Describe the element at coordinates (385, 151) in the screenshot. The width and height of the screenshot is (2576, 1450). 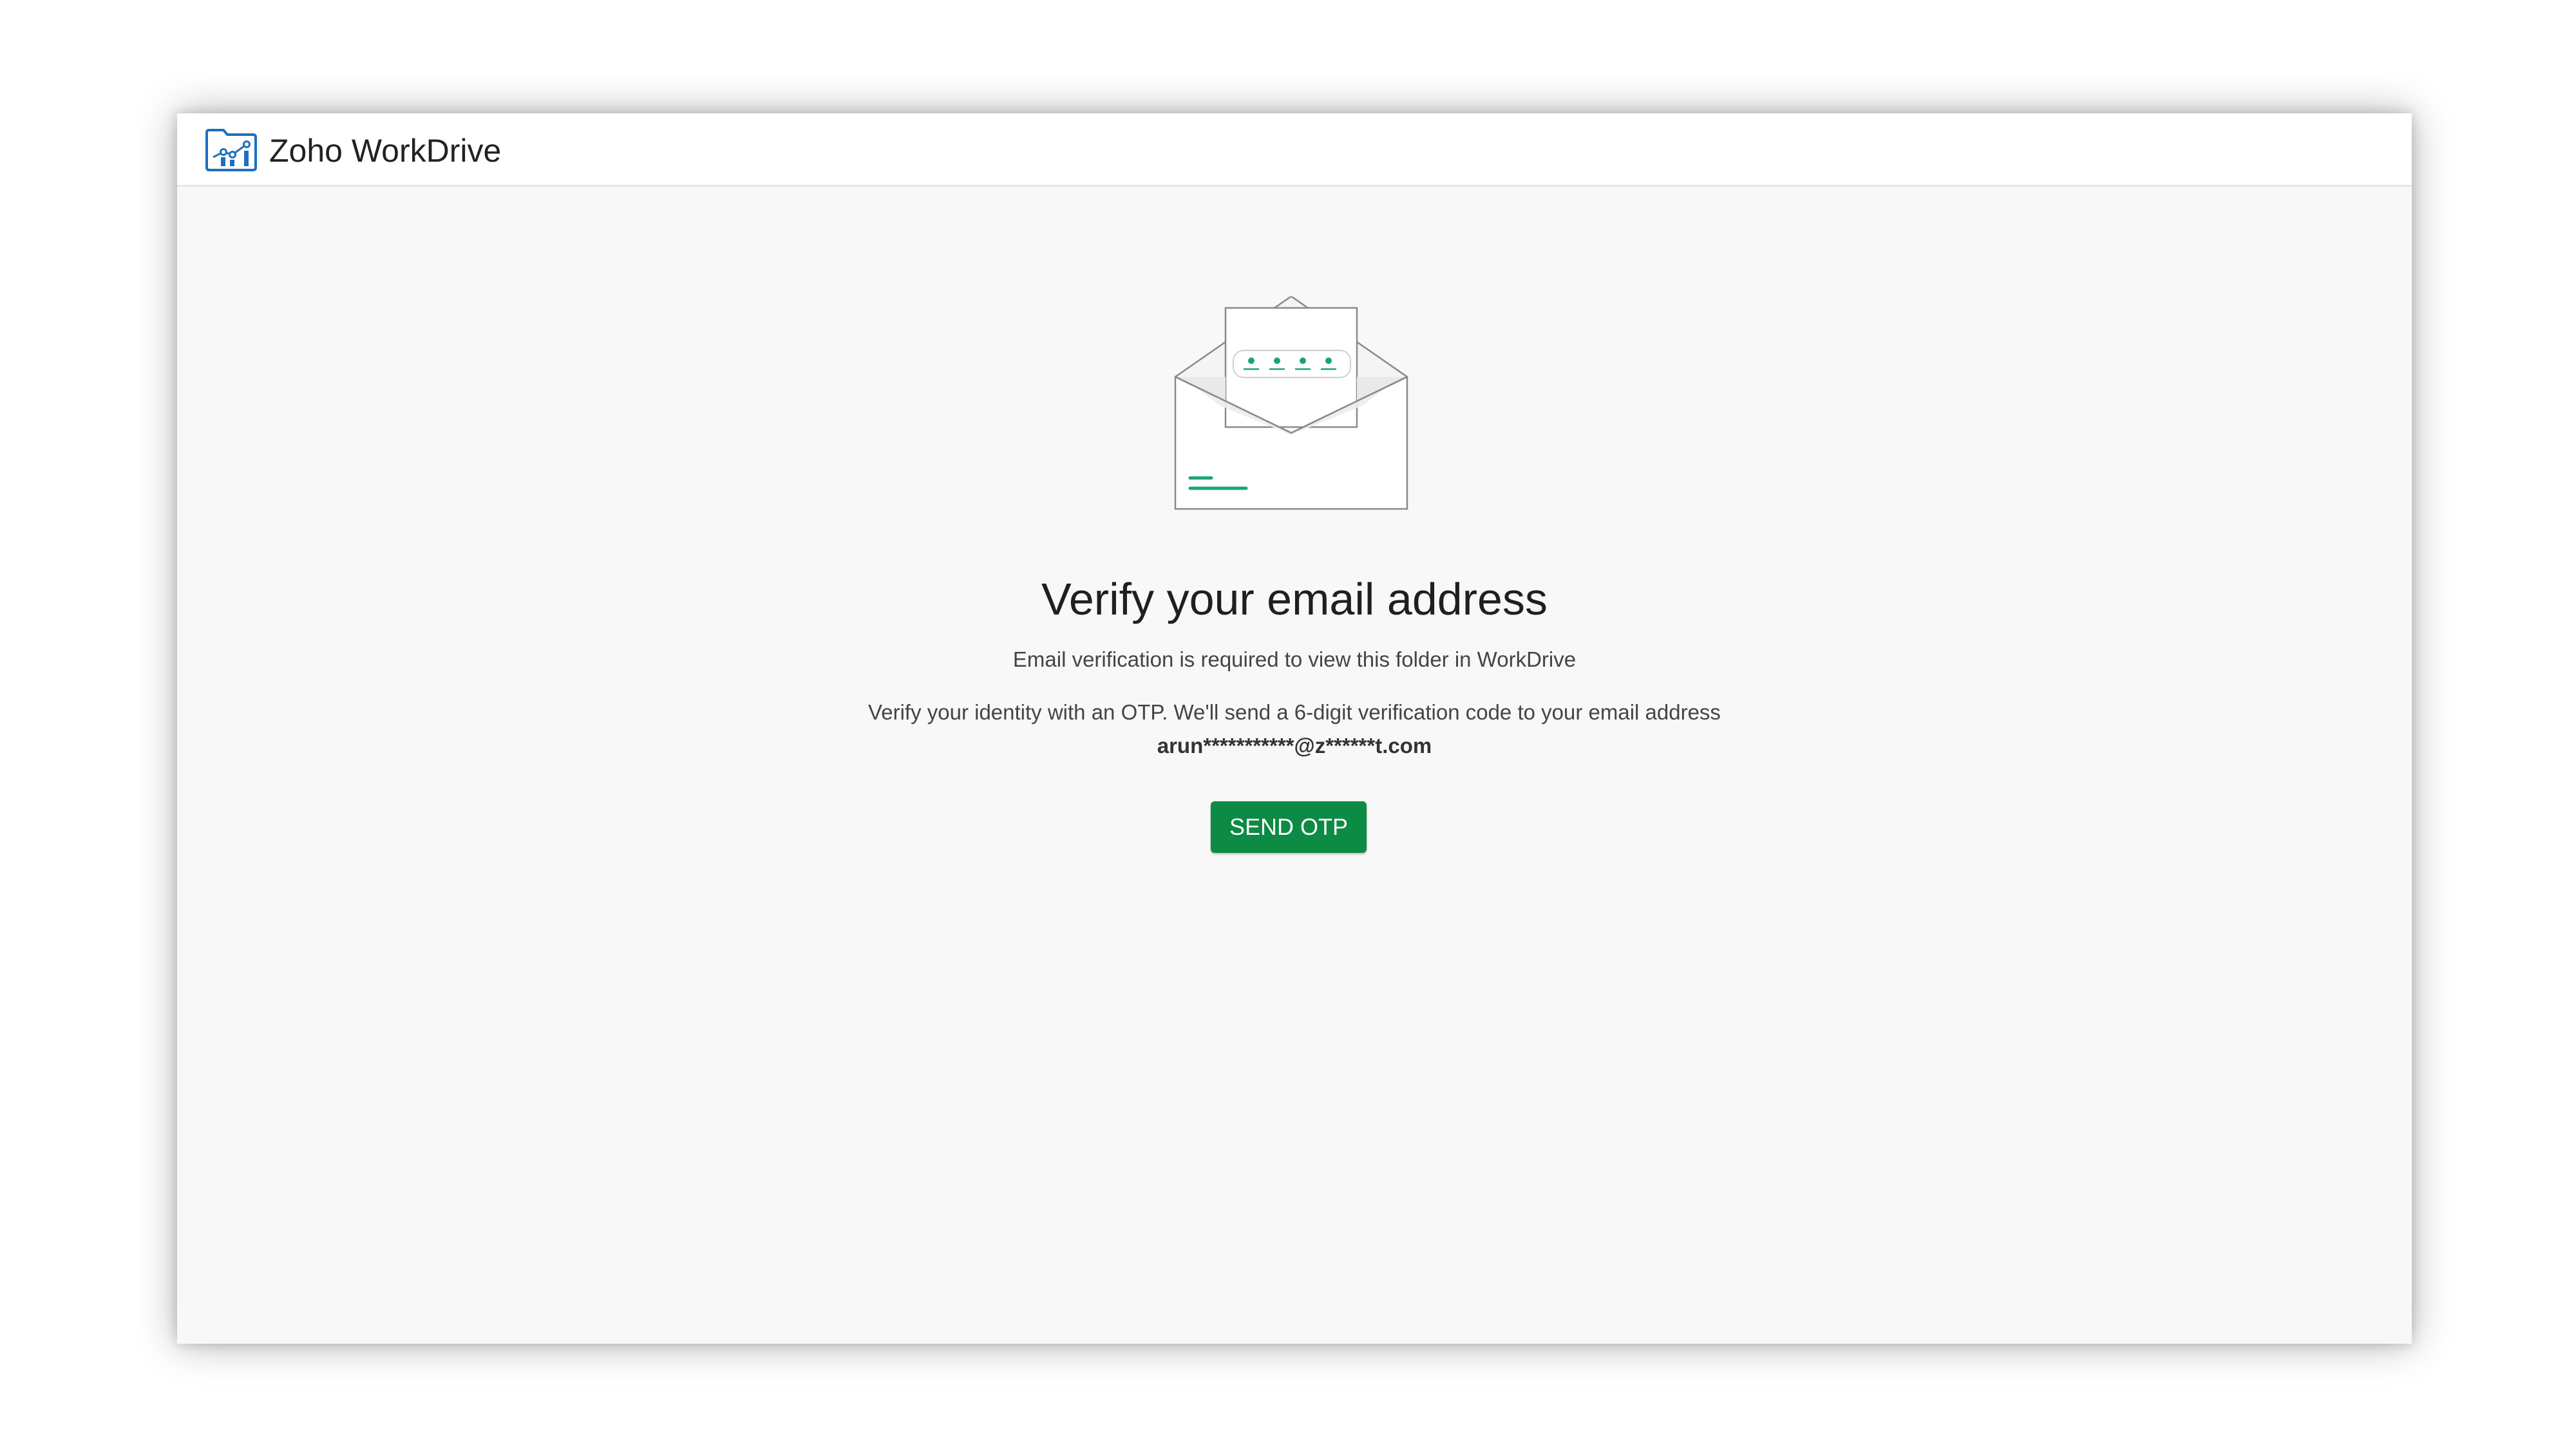
I see `brand-name: Zoho WorkDrive` at that location.